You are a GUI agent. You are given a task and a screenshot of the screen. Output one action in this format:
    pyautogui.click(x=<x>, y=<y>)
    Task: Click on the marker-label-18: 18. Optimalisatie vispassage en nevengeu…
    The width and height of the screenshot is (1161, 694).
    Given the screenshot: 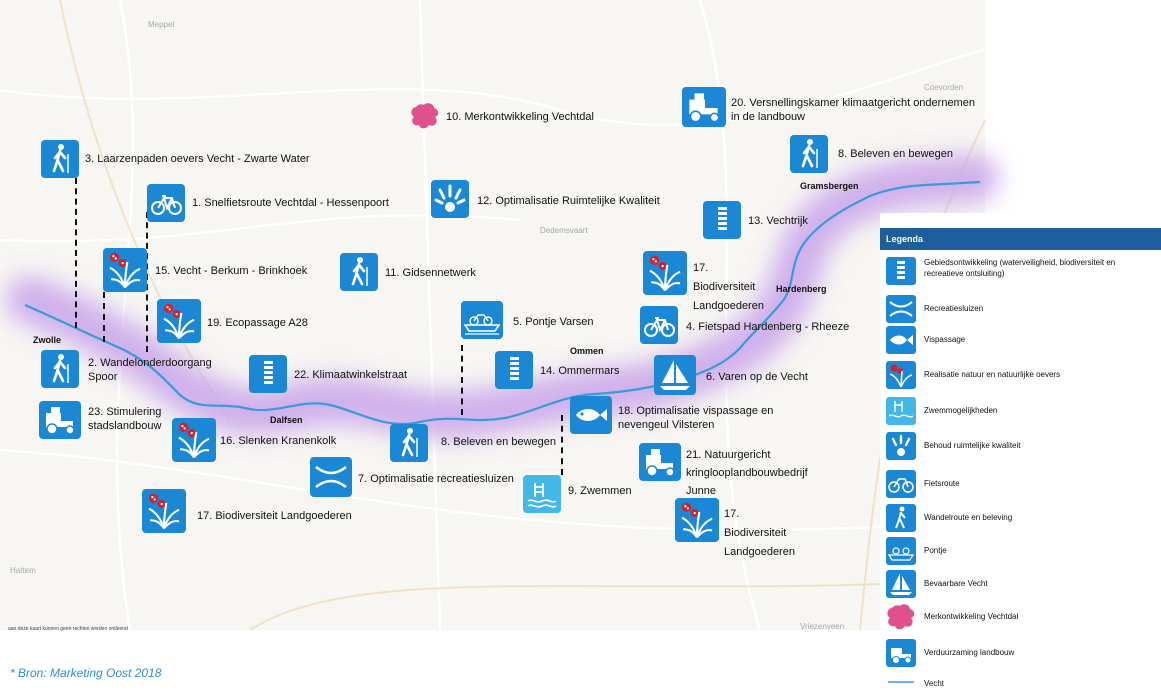 What is the action you would take?
    pyautogui.click(x=696, y=418)
    